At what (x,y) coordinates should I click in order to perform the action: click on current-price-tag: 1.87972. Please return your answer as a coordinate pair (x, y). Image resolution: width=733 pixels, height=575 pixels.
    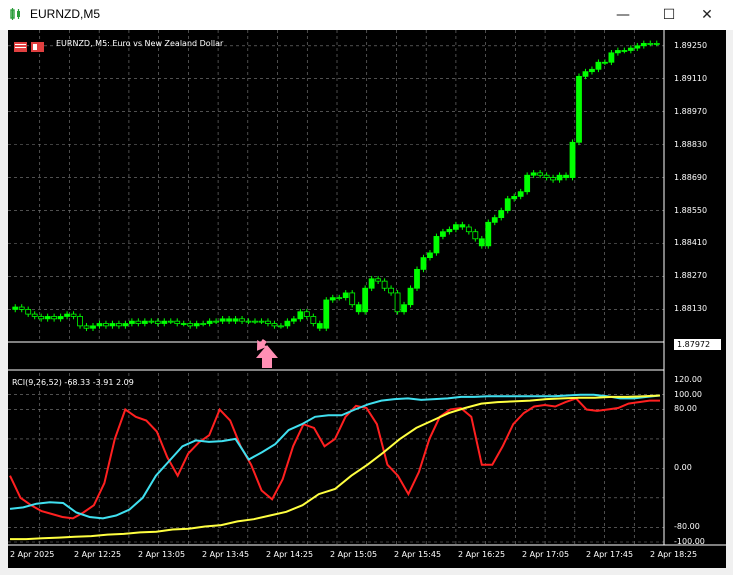
    Looking at the image, I should click on (697, 344).